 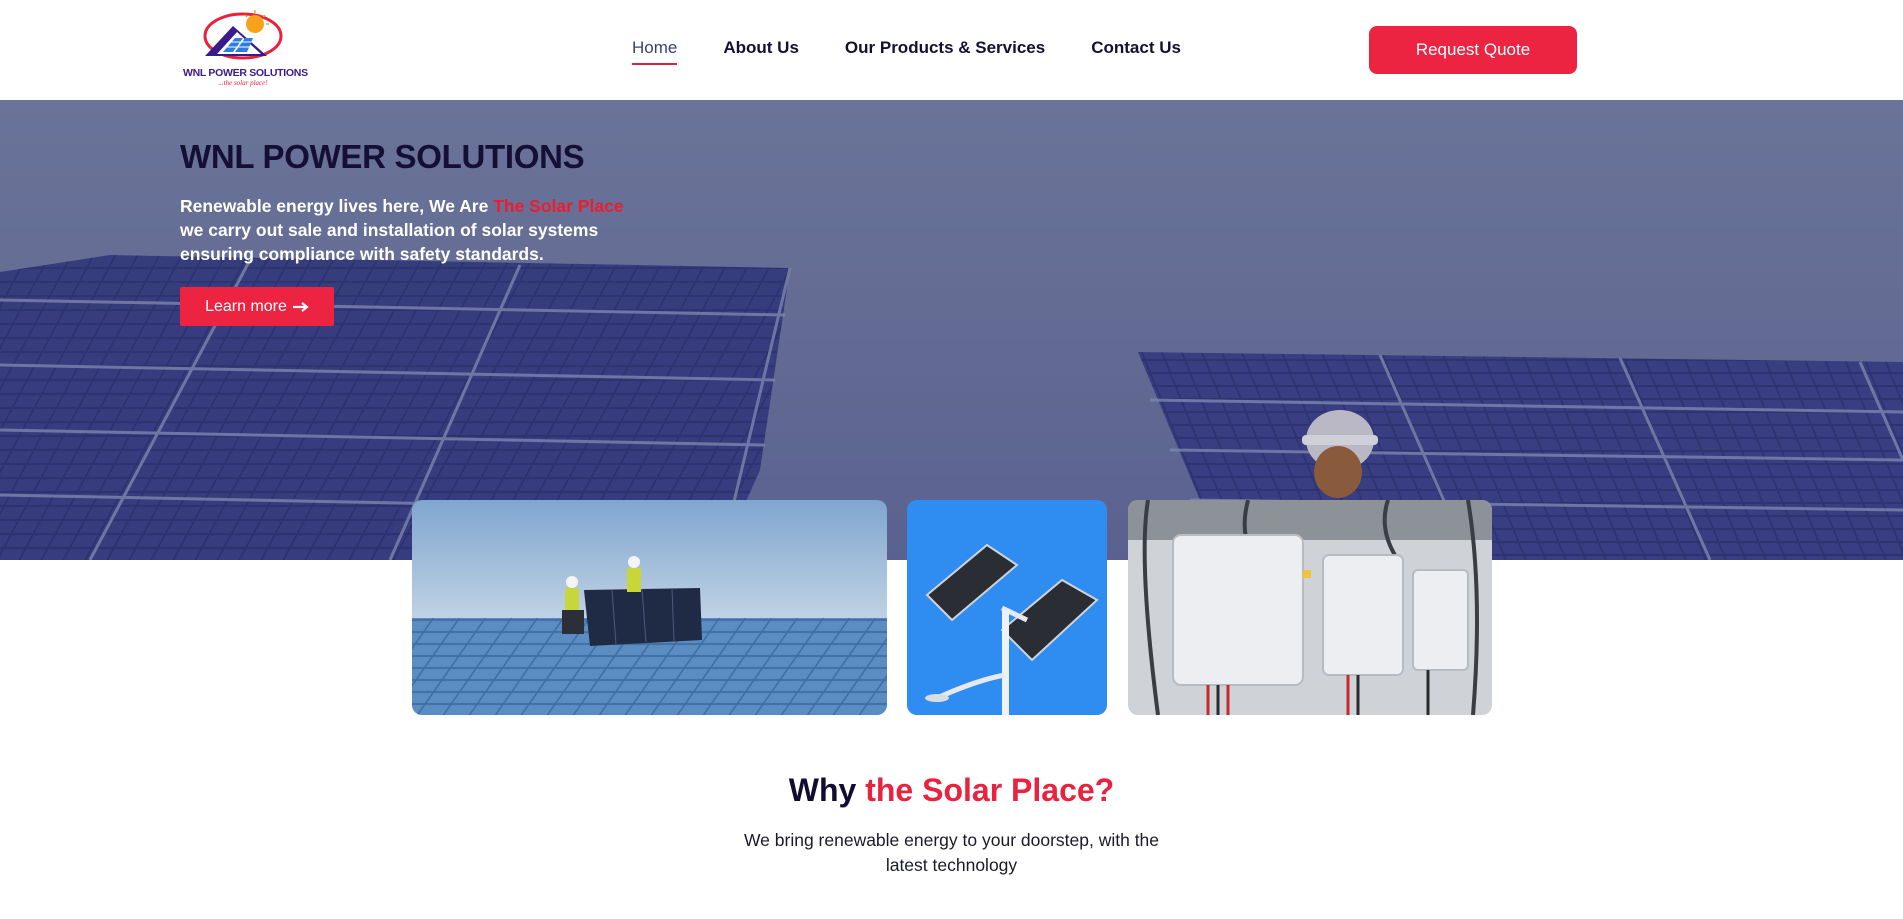 What do you see at coordinates (337, 206) in the screenshot?
I see `hero-line-1-prefix: Renewable energy lives here, We Are` at bounding box center [337, 206].